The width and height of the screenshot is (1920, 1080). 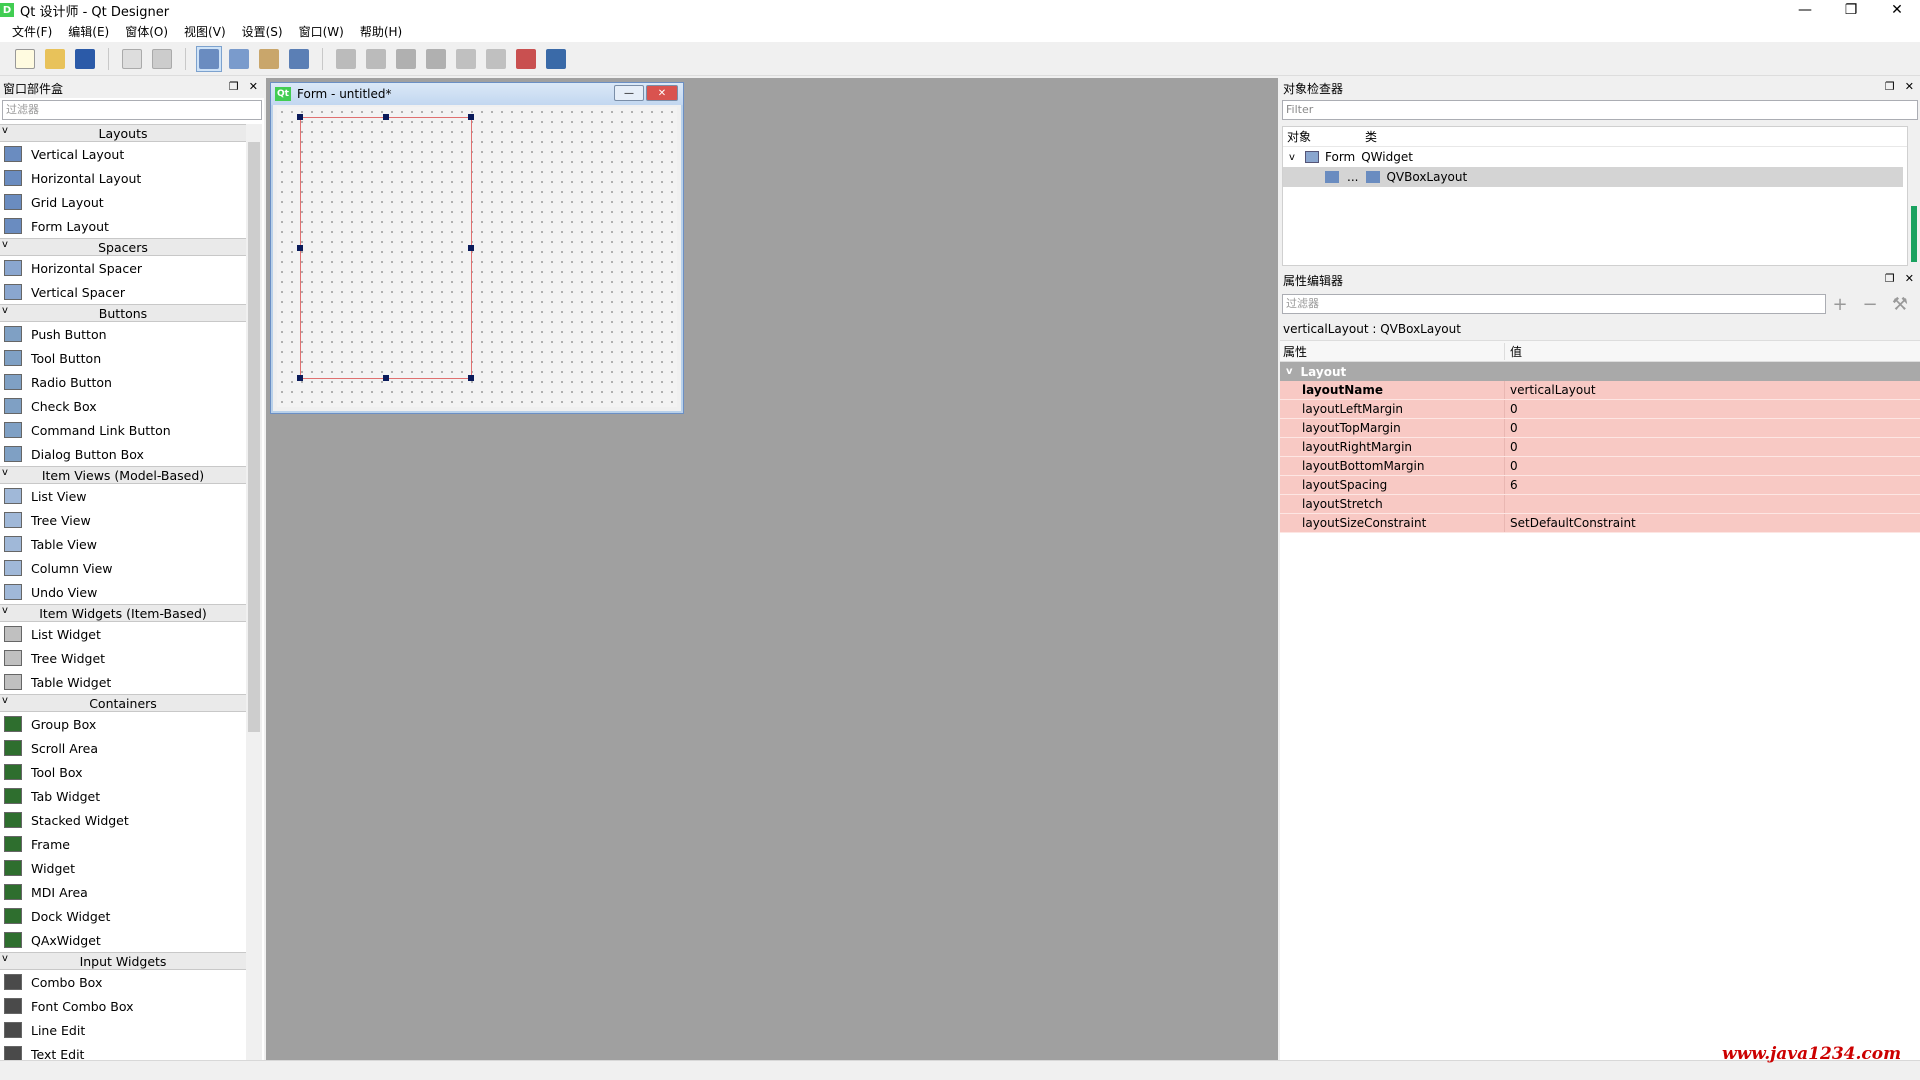 I want to click on widget-item-dock-widget: Dock Widget, so click(x=123, y=916).